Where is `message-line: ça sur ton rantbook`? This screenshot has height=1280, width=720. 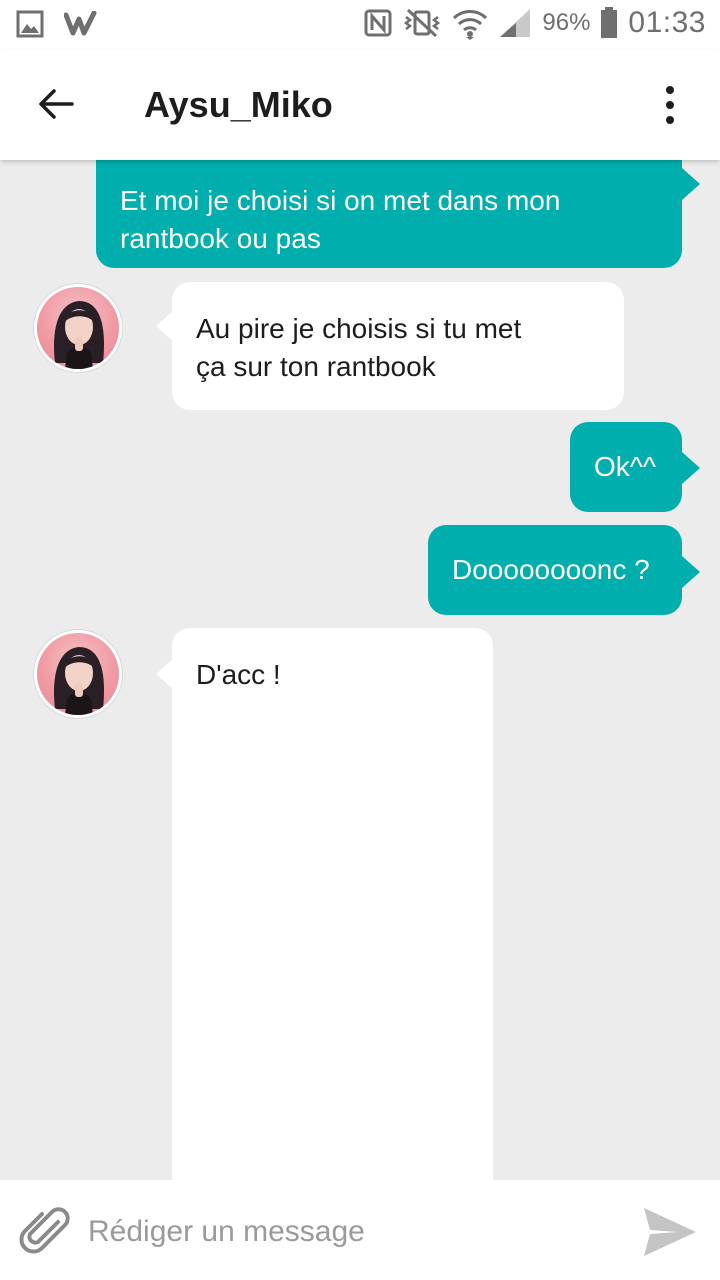
message-line: ça sur ton rantbook is located at coordinates (316, 366).